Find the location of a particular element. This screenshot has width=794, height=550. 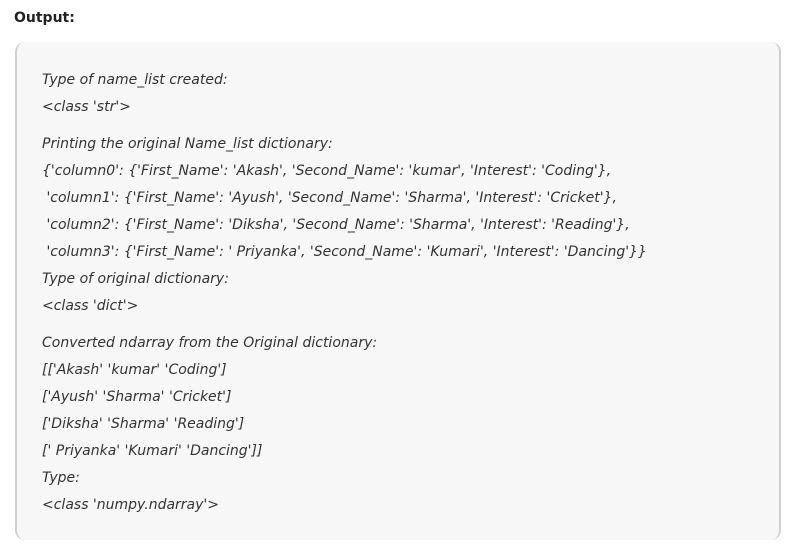

output-line: ['Diksha' 'Sharma' 'Reading'] is located at coordinates (143, 424).